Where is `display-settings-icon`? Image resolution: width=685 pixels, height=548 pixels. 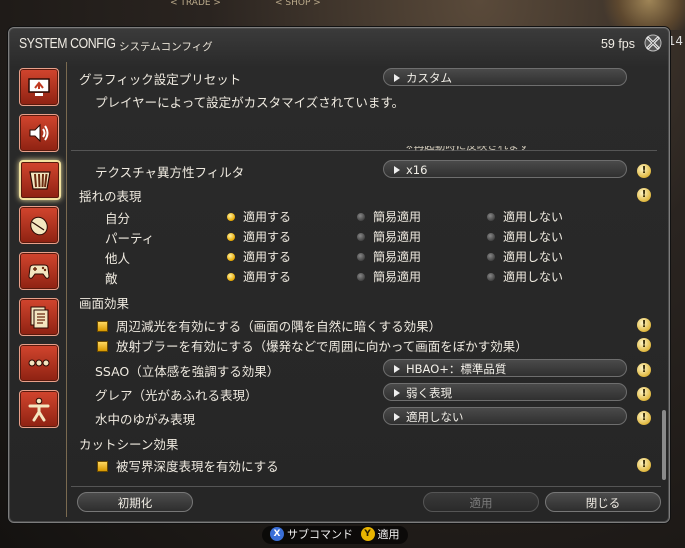 display-settings-icon is located at coordinates (39, 87).